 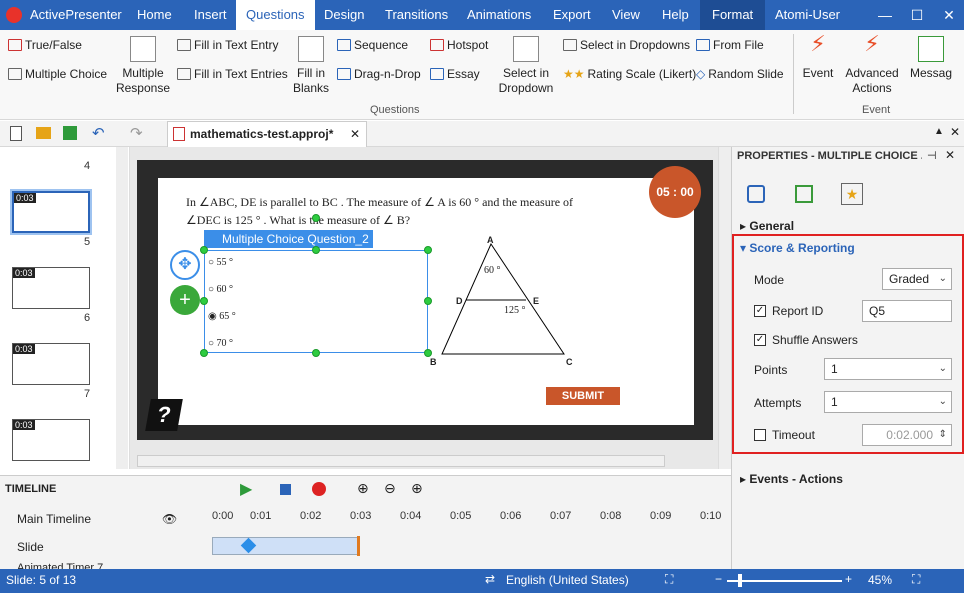 I want to click on sequence-button: Sequence, so click(x=372, y=45).